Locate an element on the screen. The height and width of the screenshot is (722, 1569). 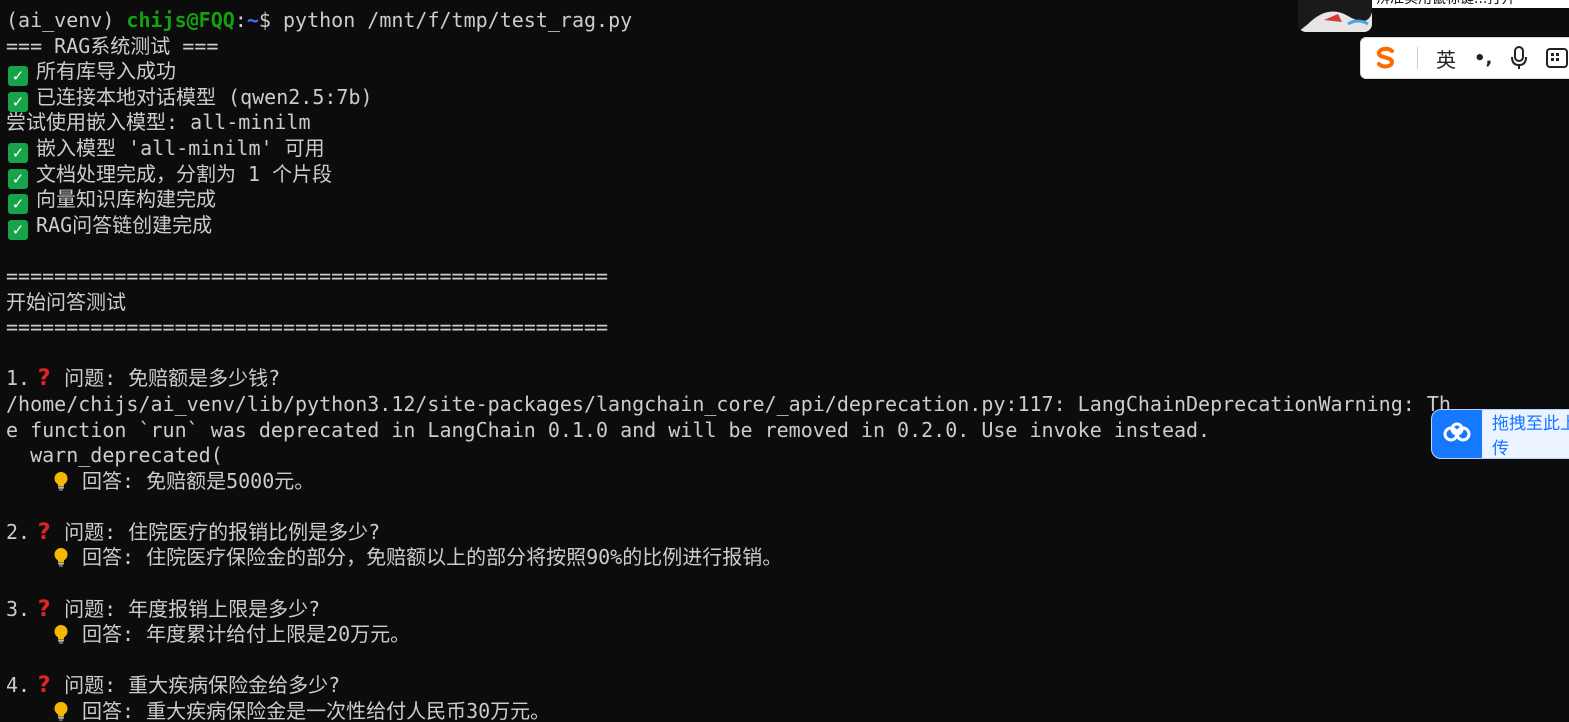
status-text: 所有库导入成功 is located at coordinates (106, 71).